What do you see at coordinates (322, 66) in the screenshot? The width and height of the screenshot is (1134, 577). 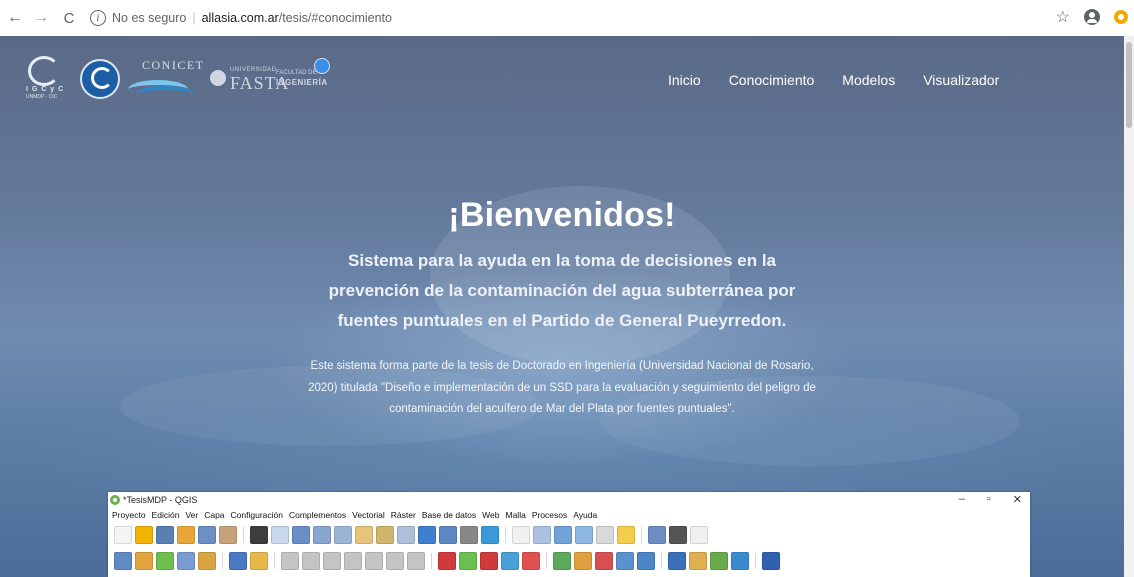 I see `person-badge-icon` at bounding box center [322, 66].